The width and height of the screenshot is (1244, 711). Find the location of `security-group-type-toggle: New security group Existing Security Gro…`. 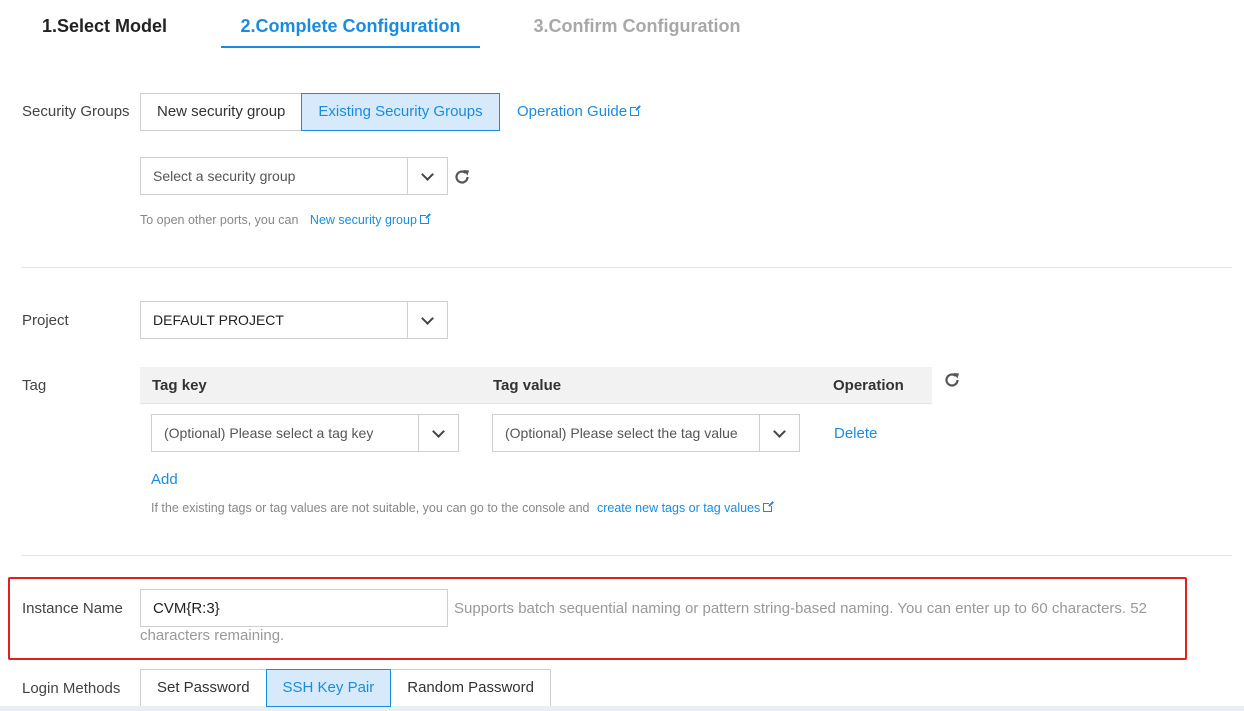

security-group-type-toggle: New security group Existing Security Gro… is located at coordinates (320, 112).